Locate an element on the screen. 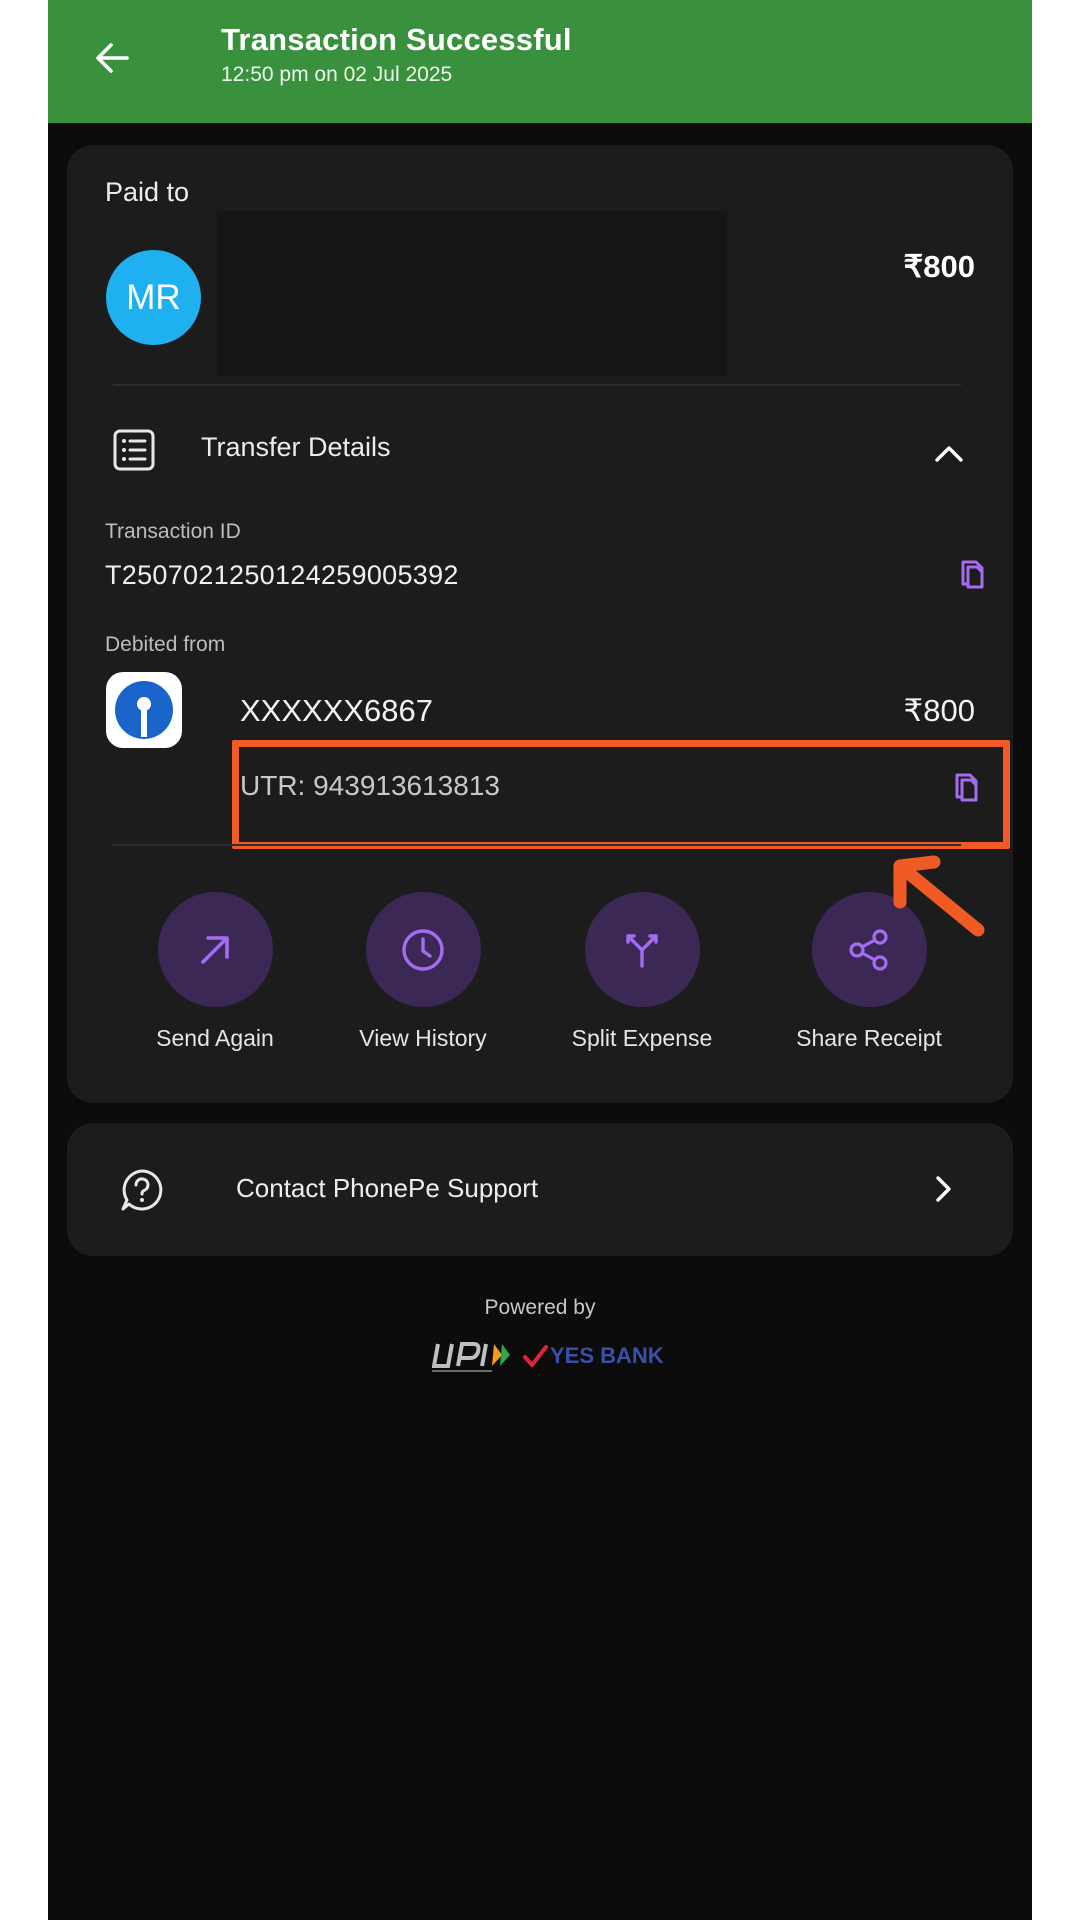 The image size is (1080, 1920). debit-account-number: XXXXXX6867 is located at coordinates (337, 710).